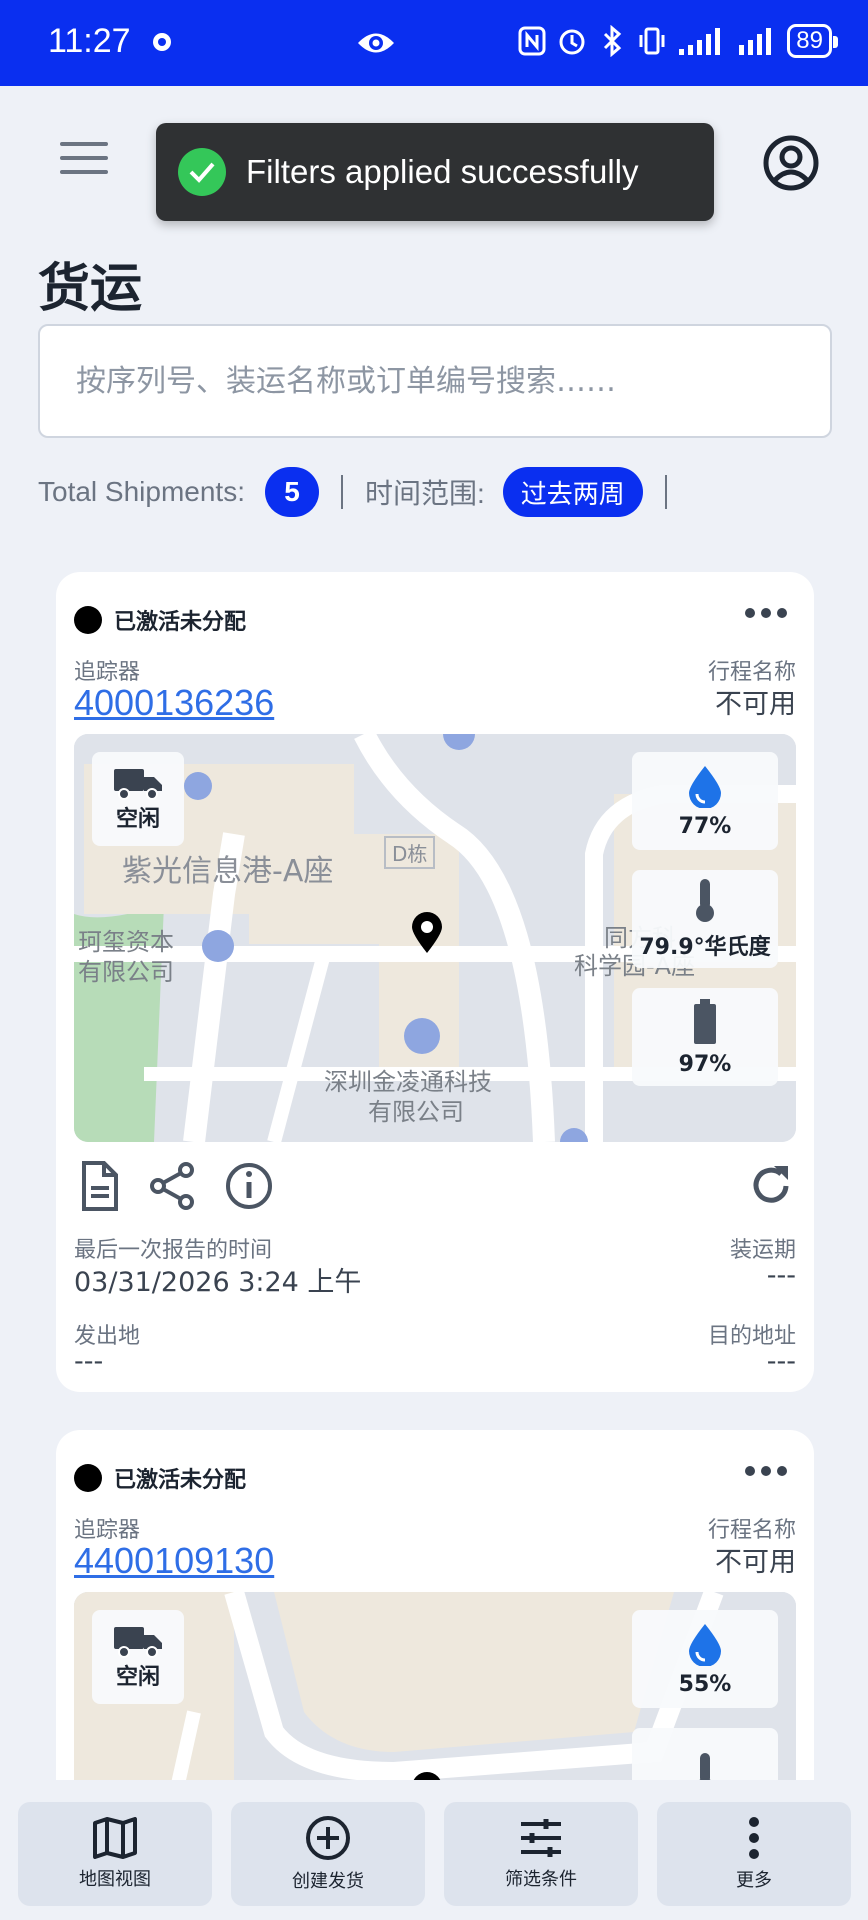 This screenshot has height=1920, width=868. I want to click on humidity-value: 55%, so click(705, 1684).